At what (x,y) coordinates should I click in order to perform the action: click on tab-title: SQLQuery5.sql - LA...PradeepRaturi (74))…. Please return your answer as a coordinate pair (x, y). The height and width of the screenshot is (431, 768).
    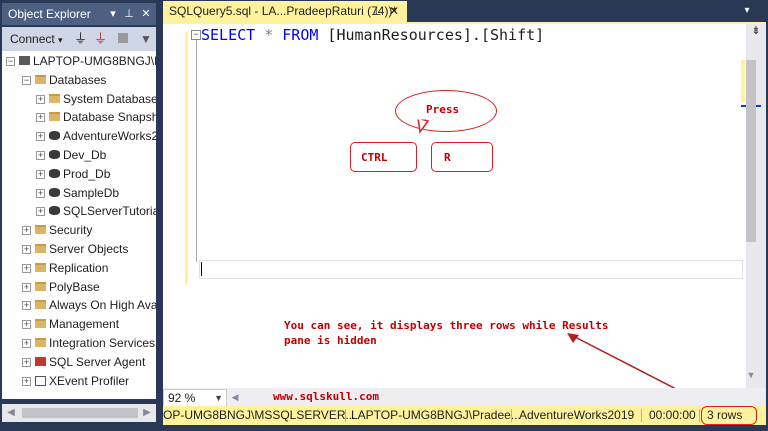
    Looking at the image, I should click on (283, 11).